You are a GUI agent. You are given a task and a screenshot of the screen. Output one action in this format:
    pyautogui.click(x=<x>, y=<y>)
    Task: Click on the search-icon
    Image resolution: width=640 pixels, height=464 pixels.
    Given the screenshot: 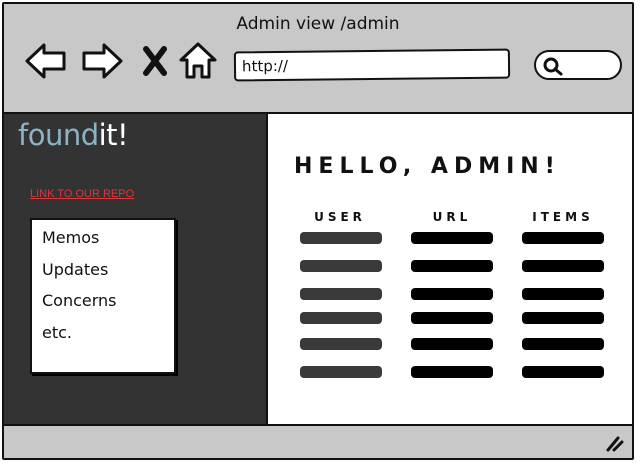 What is the action you would take?
    pyautogui.click(x=553, y=66)
    